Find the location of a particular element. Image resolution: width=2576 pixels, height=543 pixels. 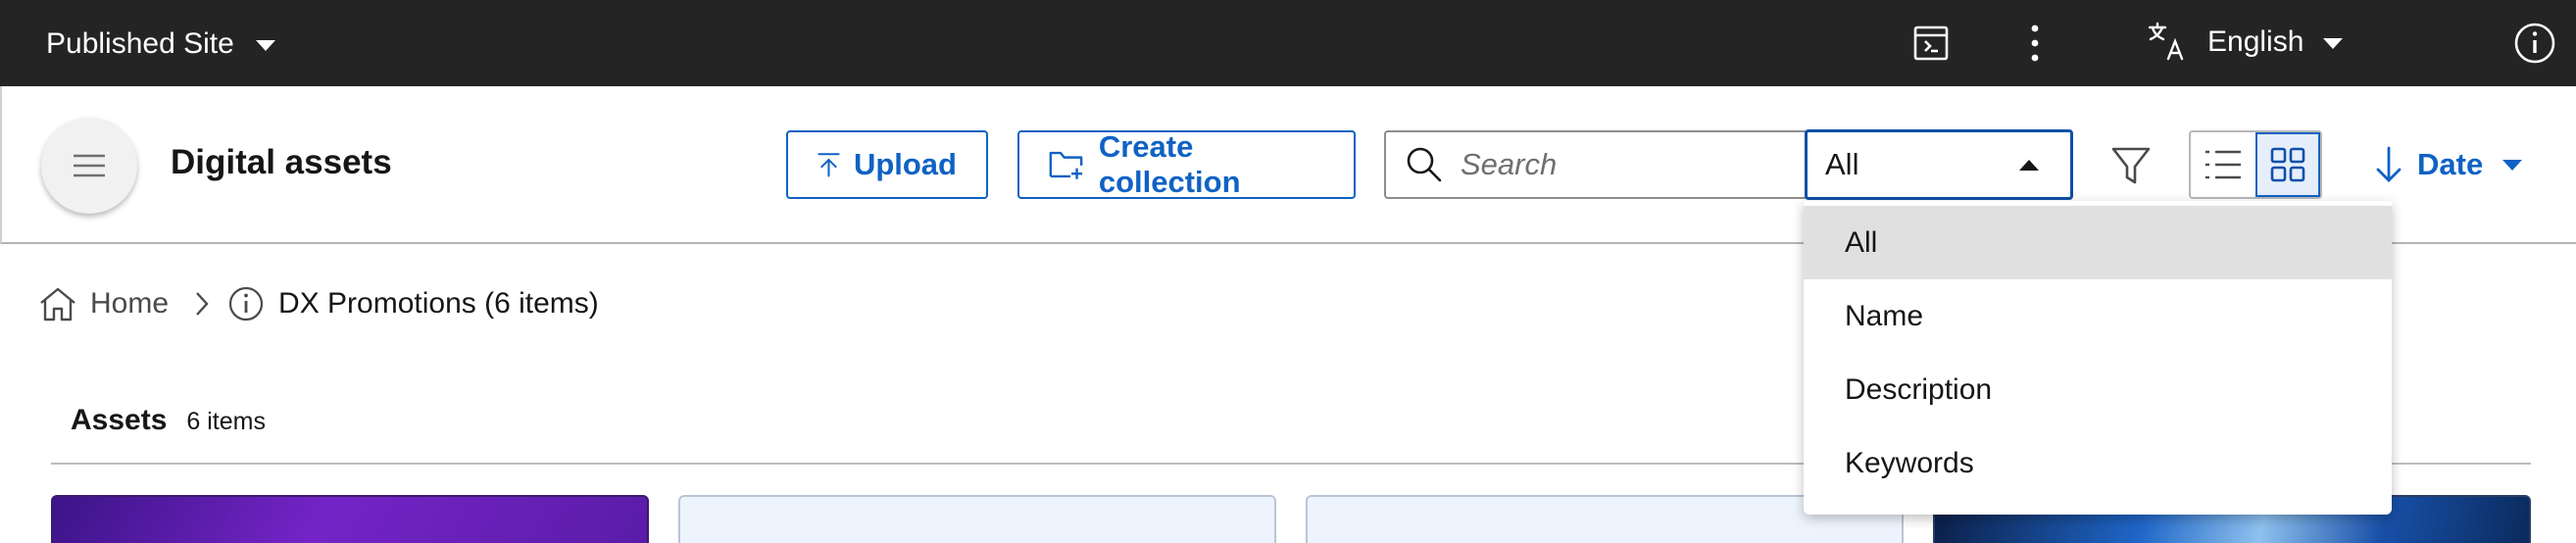

assets-header: Assets 6 items is located at coordinates (168, 421).